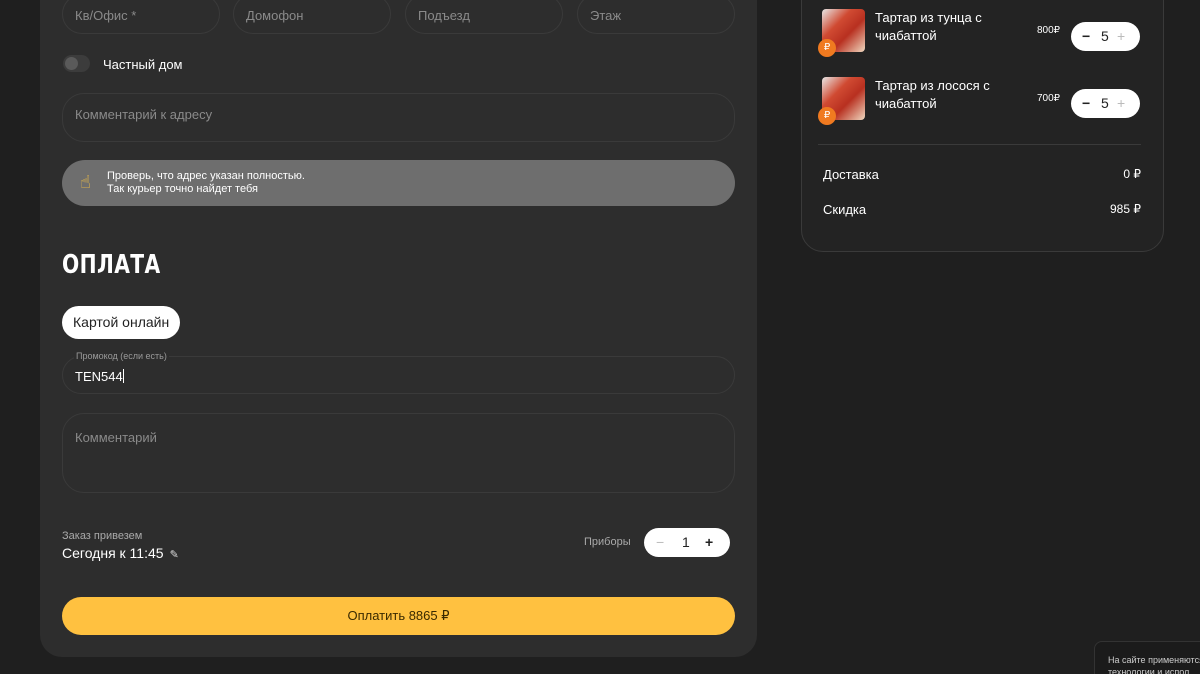 The width and height of the screenshot is (1200, 674). What do you see at coordinates (979, 144) in the screenshot?
I see `cart-divider` at bounding box center [979, 144].